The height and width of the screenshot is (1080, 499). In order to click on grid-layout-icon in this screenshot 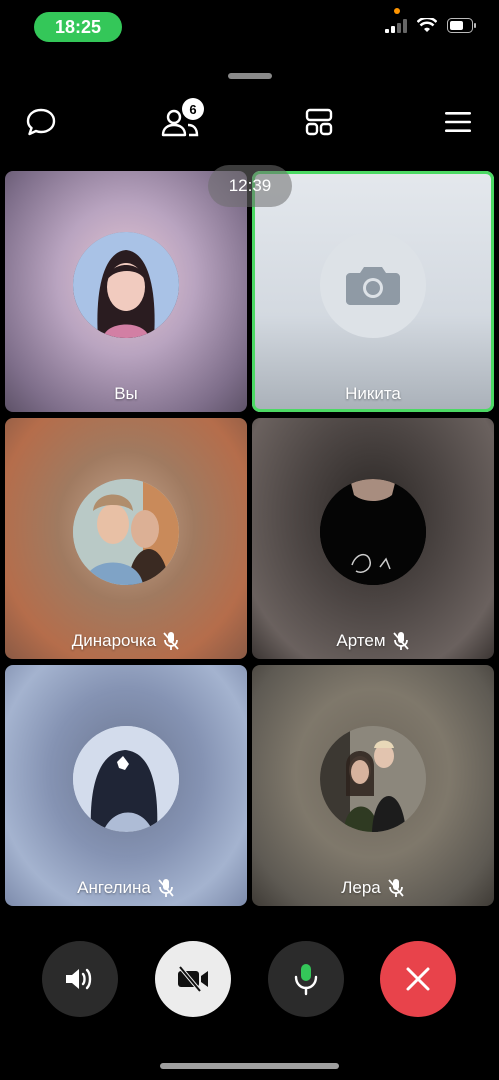, I will do `click(319, 122)`.